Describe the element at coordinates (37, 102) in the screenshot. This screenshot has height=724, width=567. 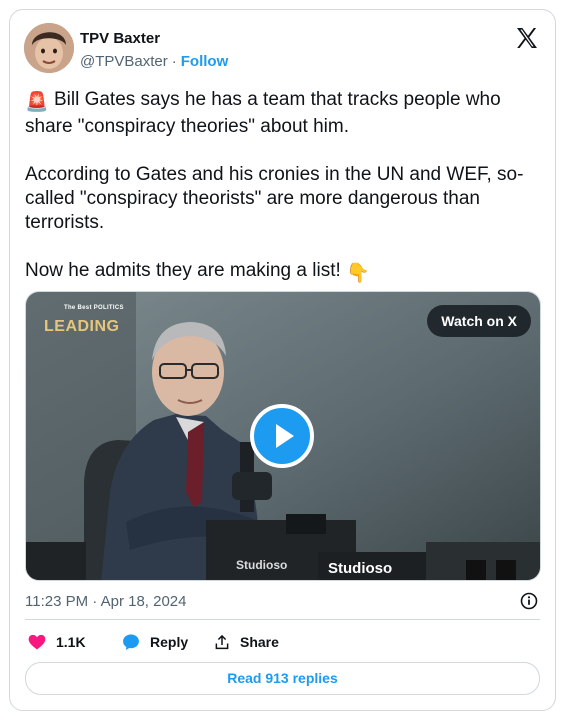
I see `siren-emoji-icon: 🚨` at that location.